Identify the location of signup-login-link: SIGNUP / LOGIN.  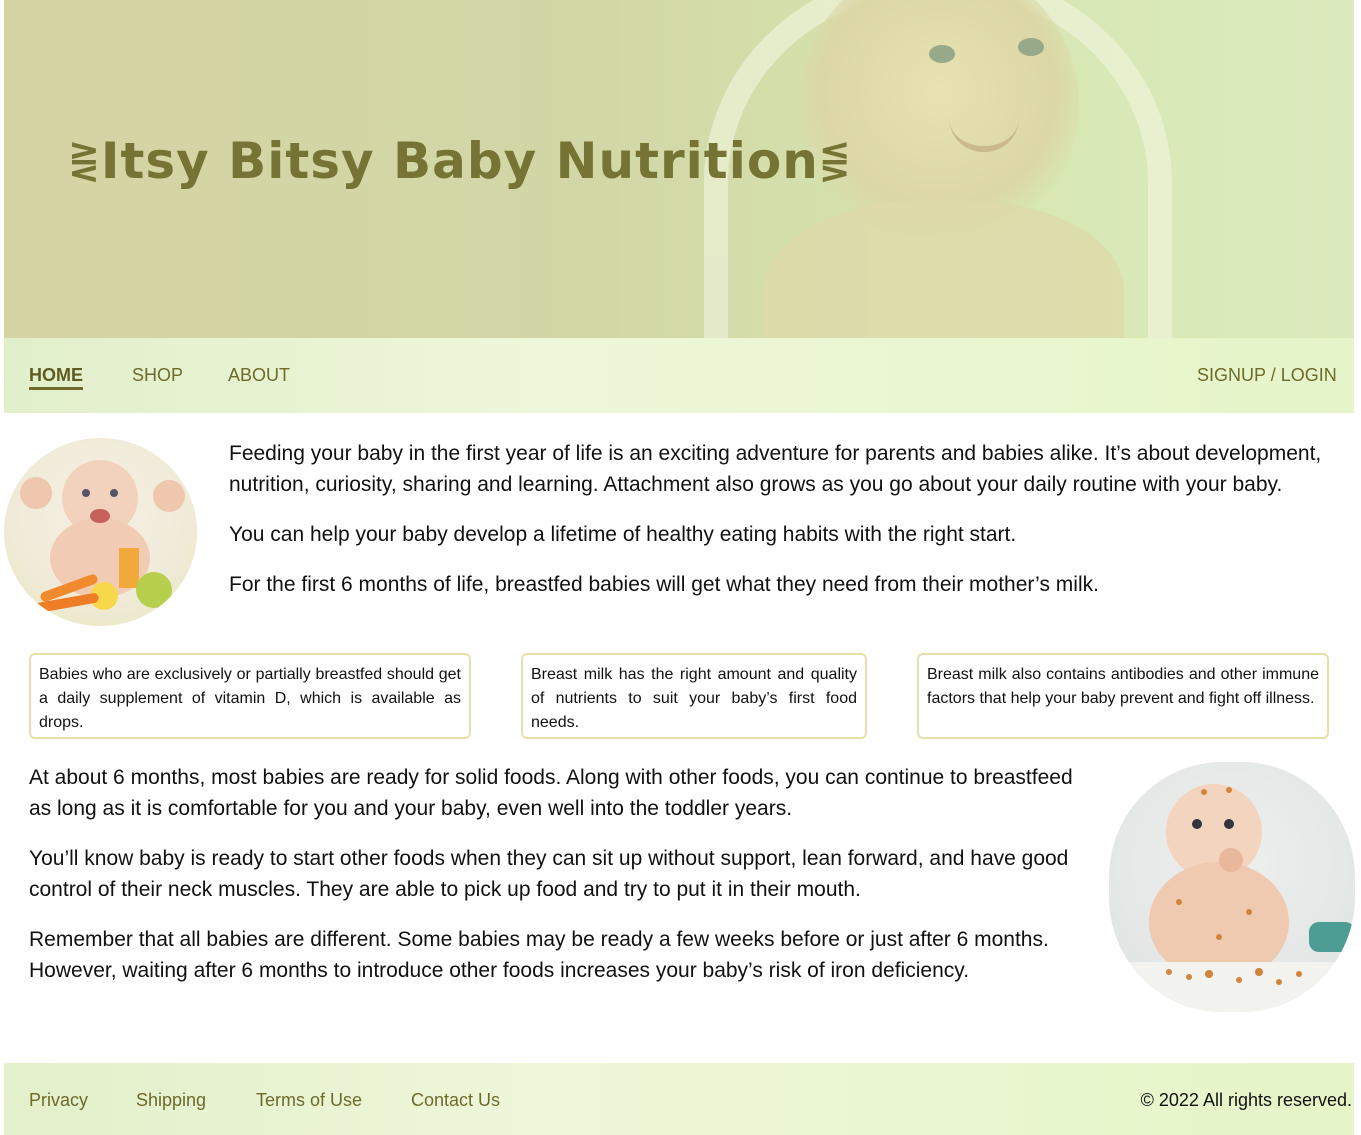
(1267, 375).